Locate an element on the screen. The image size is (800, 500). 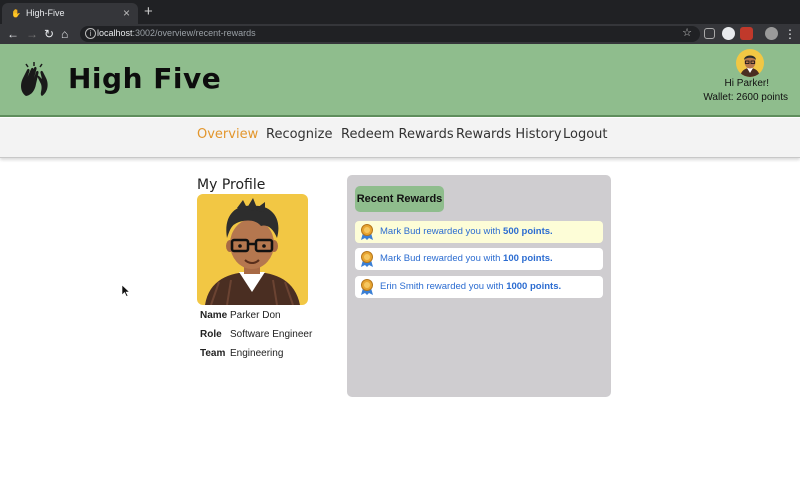
profile-avatar-icon is located at coordinates (771, 33).